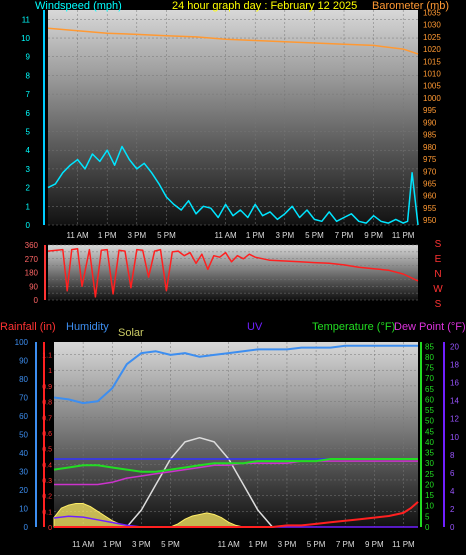  What do you see at coordinates (429, 399) in the screenshot?
I see `temperature-tick: 60` at bounding box center [429, 399].